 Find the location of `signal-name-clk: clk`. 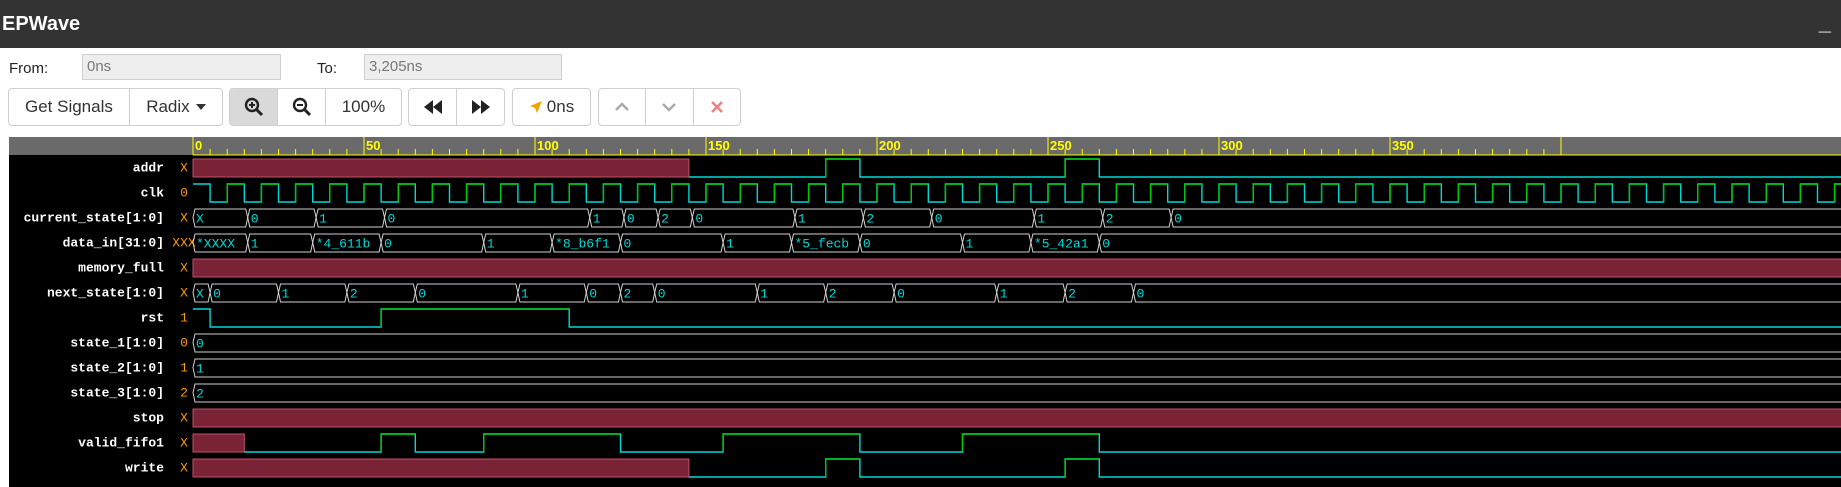

signal-name-clk: clk is located at coordinates (153, 193).